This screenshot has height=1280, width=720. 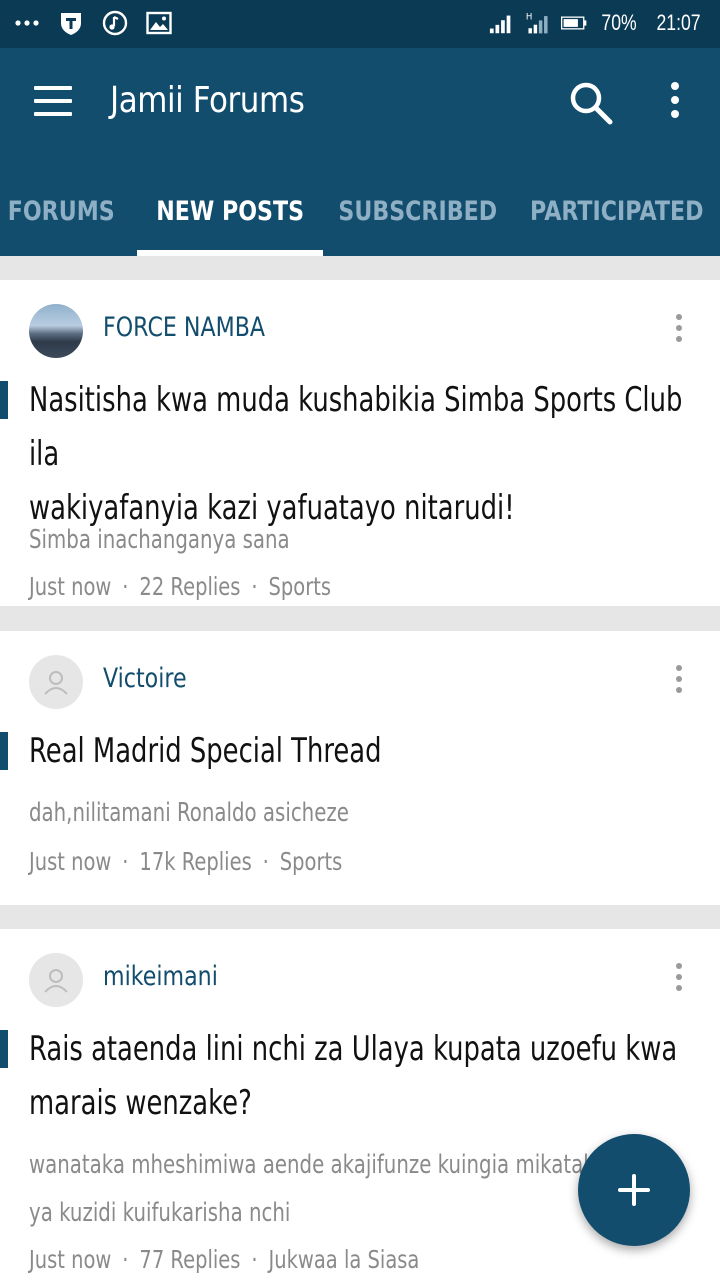 What do you see at coordinates (418, 211) in the screenshot?
I see `tab-subscribed: SUBSCRIBED` at bounding box center [418, 211].